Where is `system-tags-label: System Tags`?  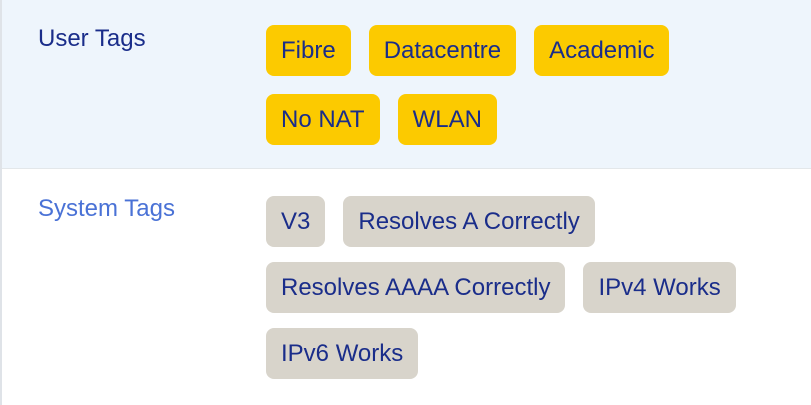 system-tags-label: System Tags is located at coordinates (106, 208).